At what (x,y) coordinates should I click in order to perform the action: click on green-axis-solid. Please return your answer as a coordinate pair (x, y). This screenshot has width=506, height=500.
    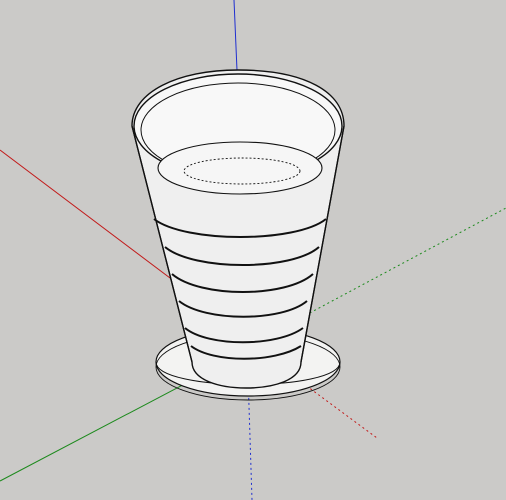
    Looking at the image, I should click on (98, 429).